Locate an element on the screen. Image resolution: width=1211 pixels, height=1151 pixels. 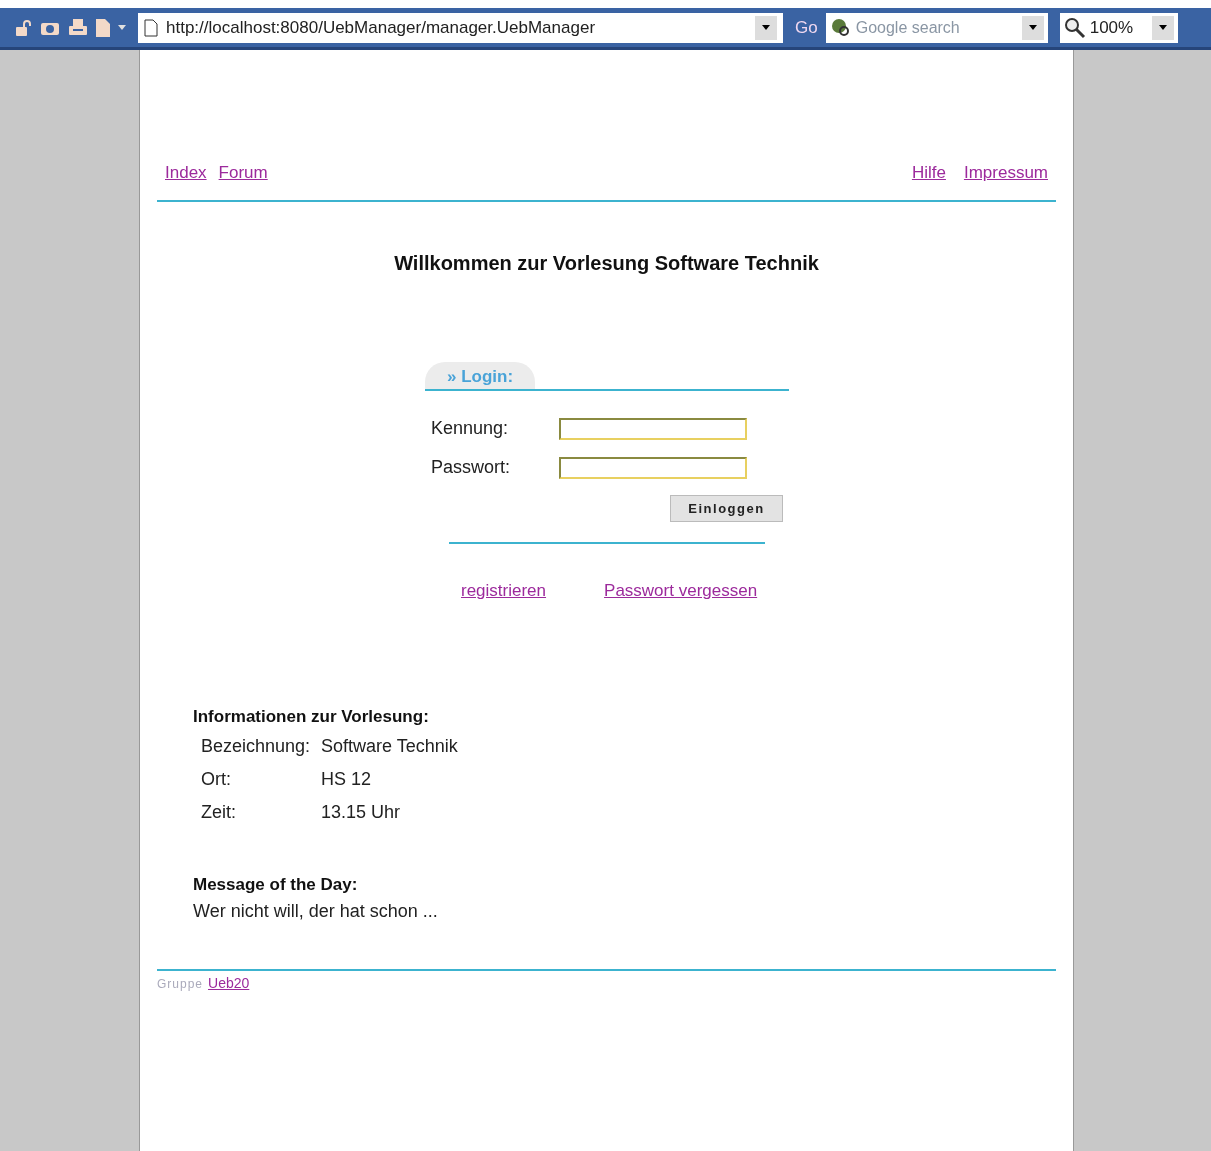
print-icon is located at coordinates (78, 27).